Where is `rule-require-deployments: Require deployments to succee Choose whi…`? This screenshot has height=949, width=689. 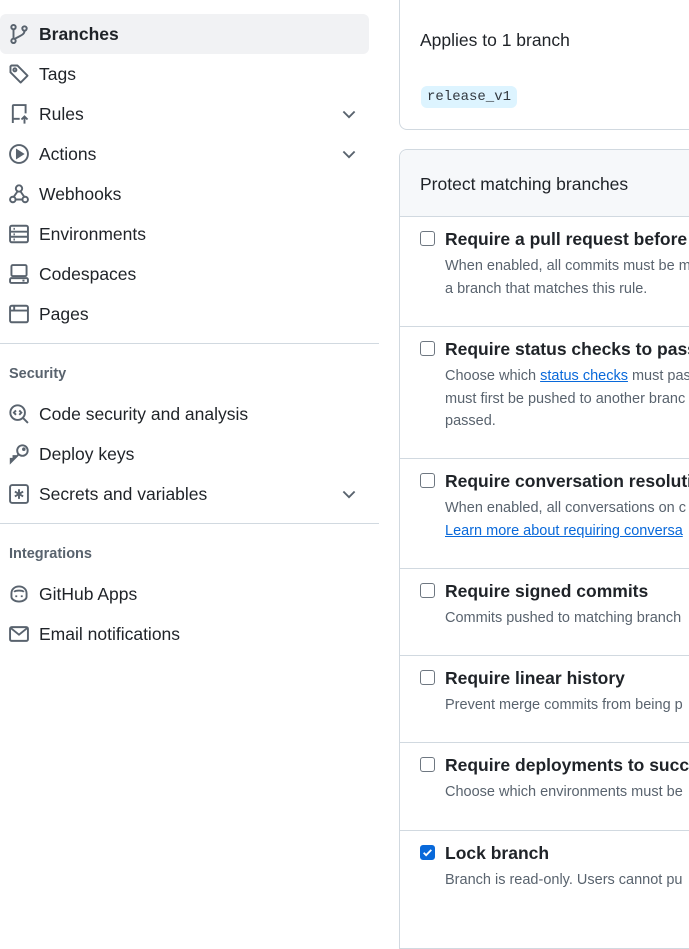
rule-require-deployments: Require deployments to succee Choose whi… is located at coordinates (544, 787).